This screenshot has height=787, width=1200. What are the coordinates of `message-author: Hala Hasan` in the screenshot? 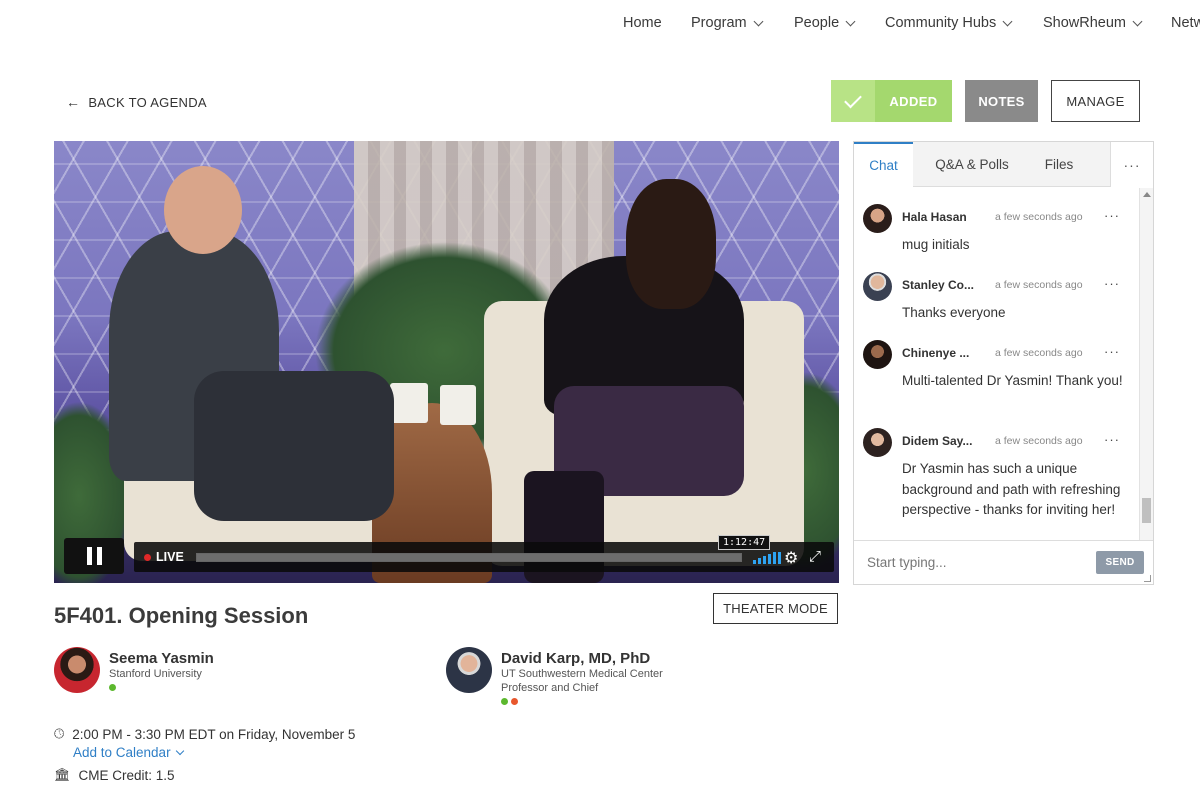 It's located at (934, 217).